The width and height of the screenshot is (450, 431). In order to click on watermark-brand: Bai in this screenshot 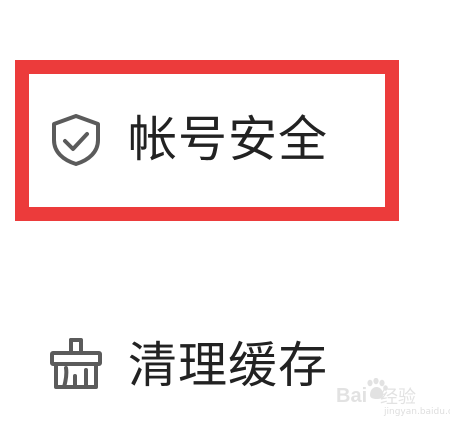, I will do `click(352, 396)`.